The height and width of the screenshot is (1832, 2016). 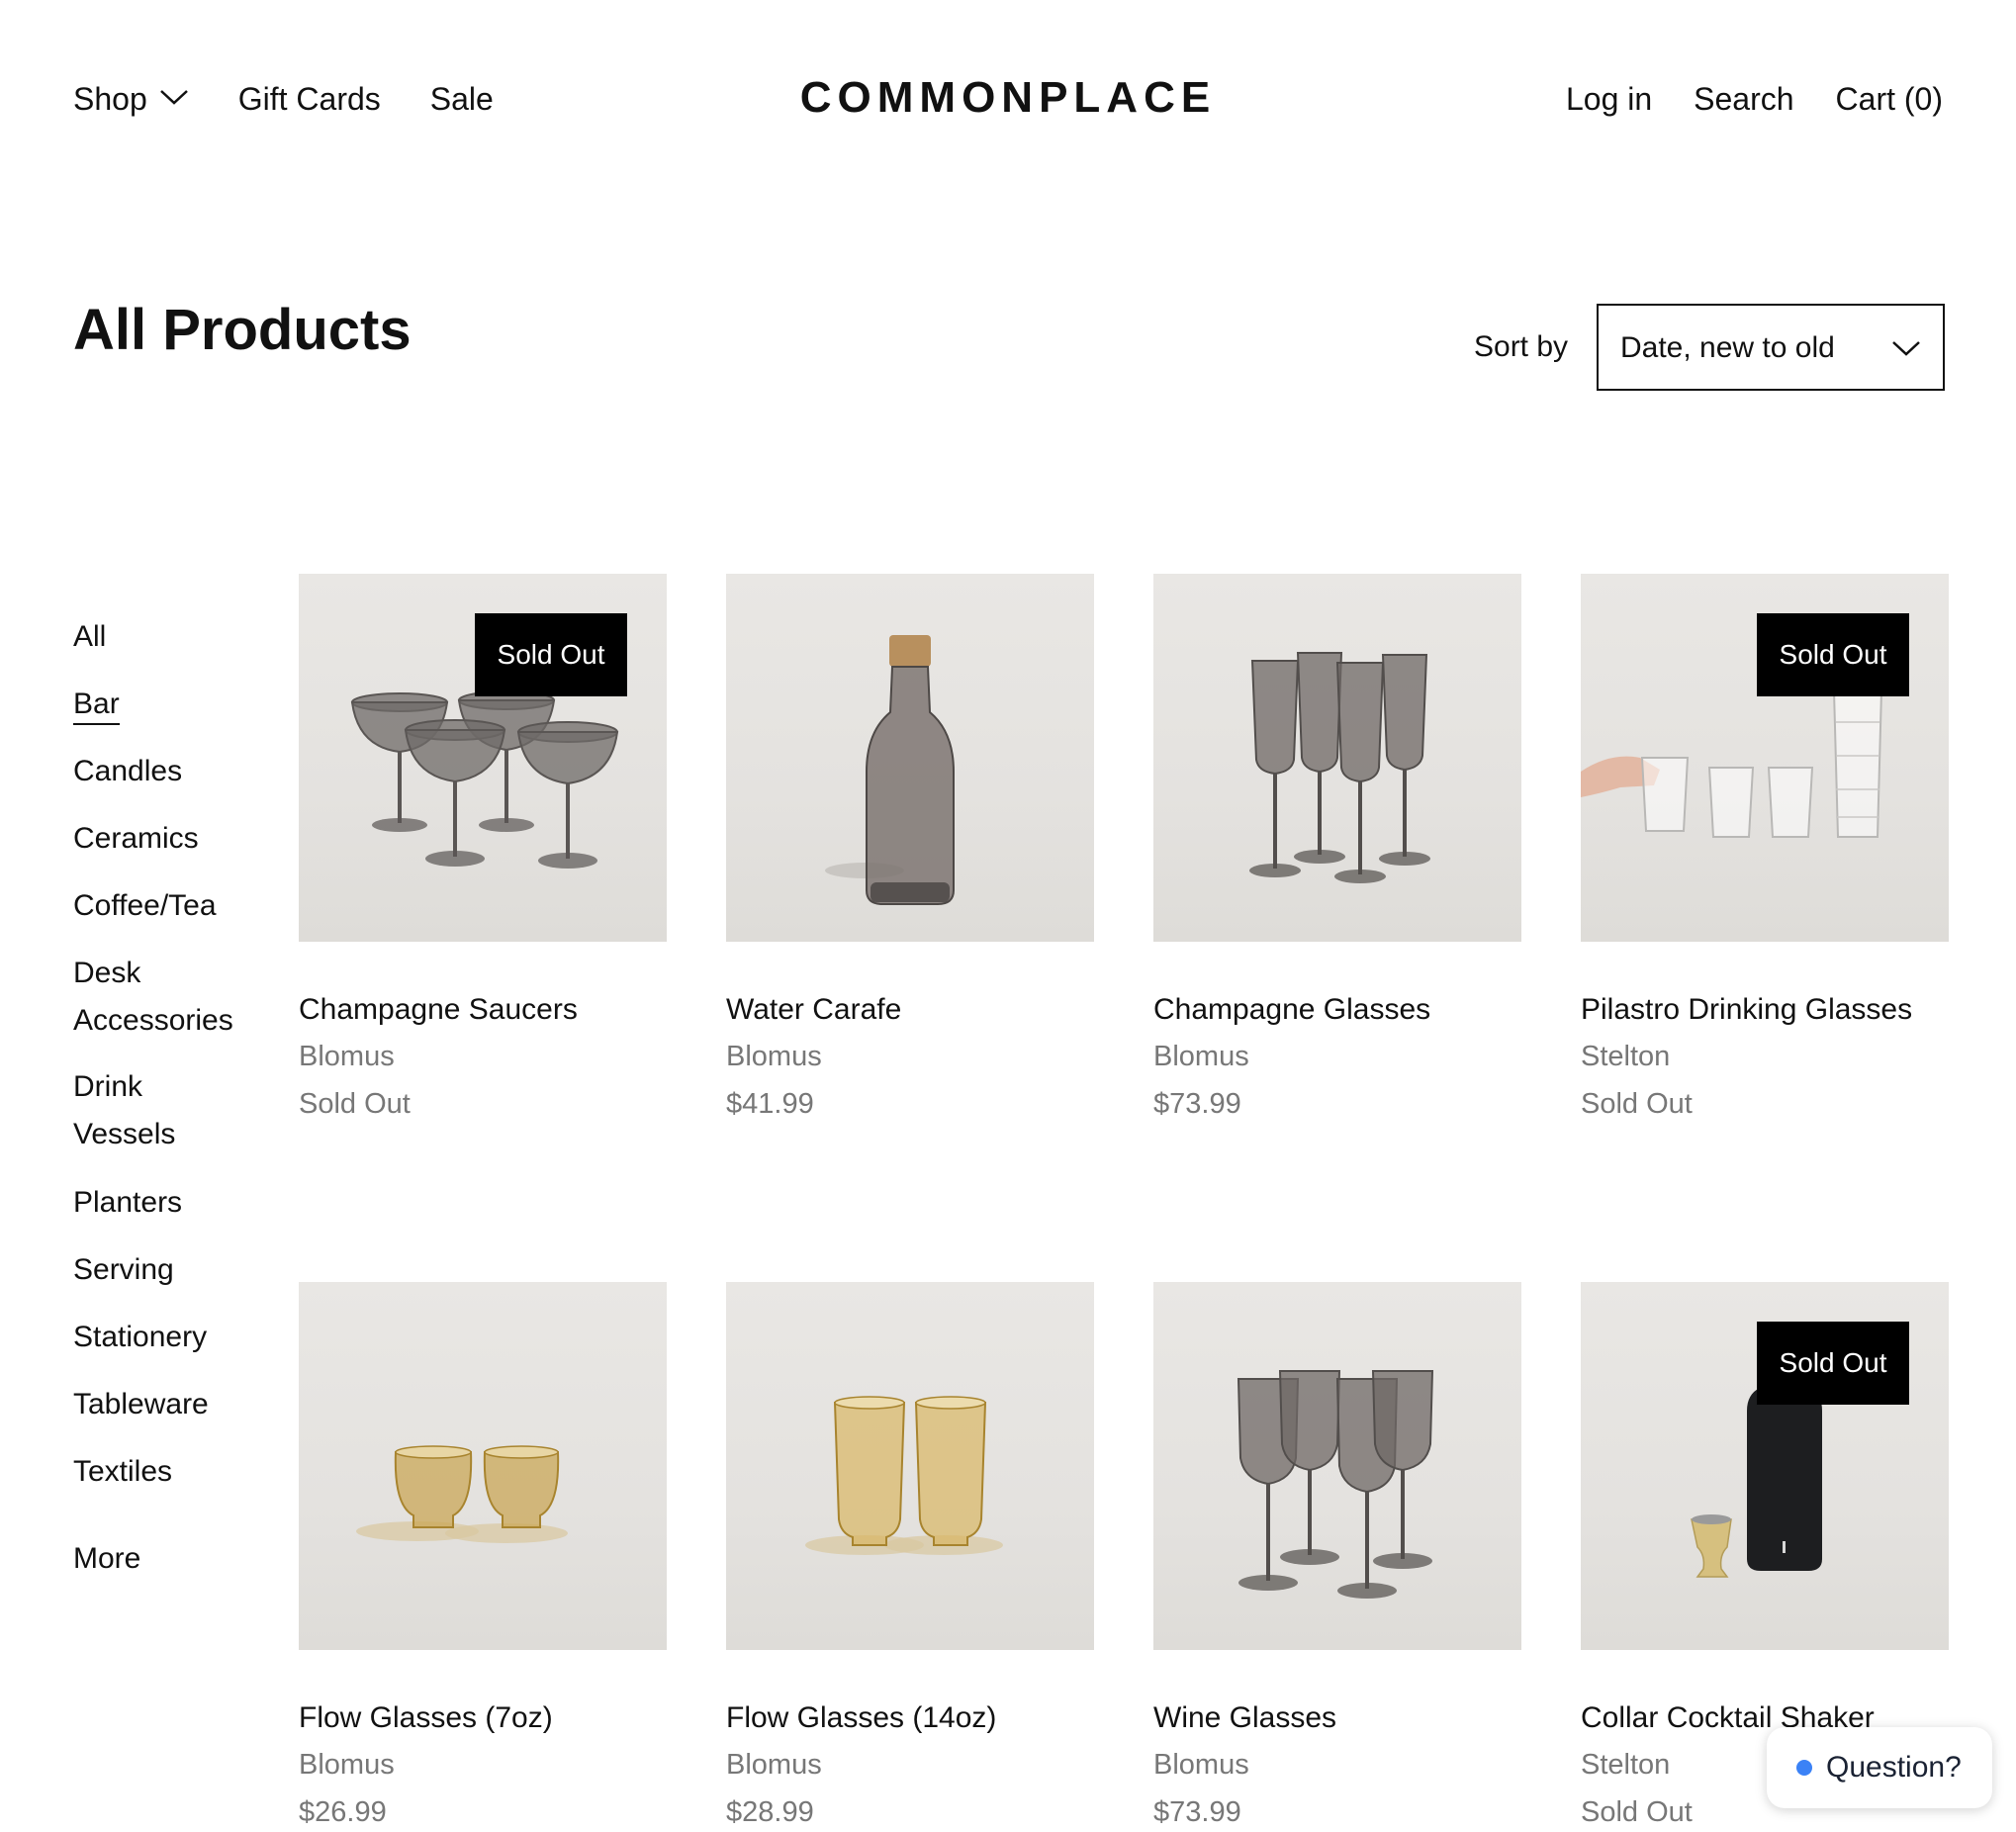 I want to click on sidebar-item-coffee-tea: Coffee/Tea, so click(x=162, y=906).